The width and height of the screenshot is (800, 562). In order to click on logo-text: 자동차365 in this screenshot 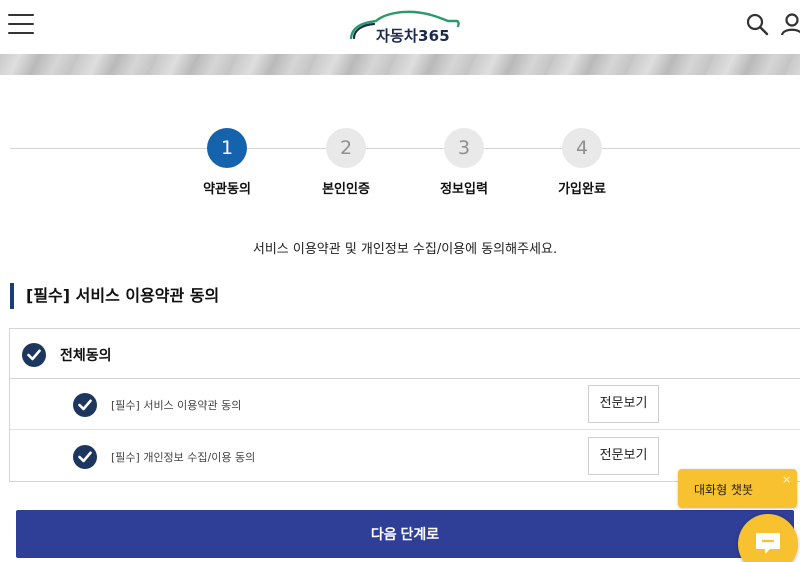, I will do `click(413, 36)`.